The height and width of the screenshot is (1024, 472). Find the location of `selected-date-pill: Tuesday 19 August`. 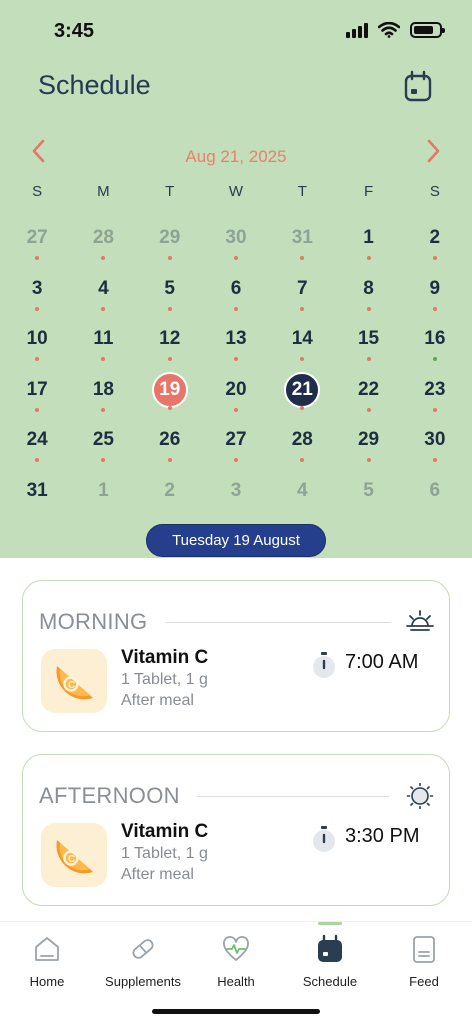

selected-date-pill: Tuesday 19 August is located at coordinates (236, 540).